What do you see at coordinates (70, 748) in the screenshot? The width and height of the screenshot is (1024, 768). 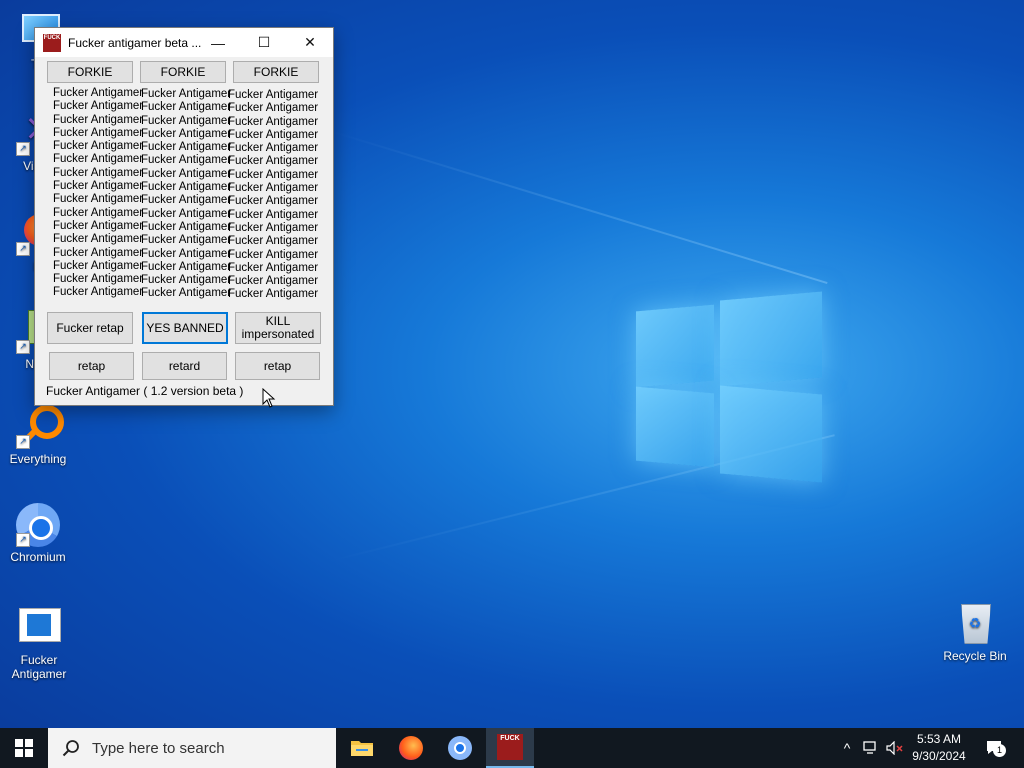 I see `search-icon` at bounding box center [70, 748].